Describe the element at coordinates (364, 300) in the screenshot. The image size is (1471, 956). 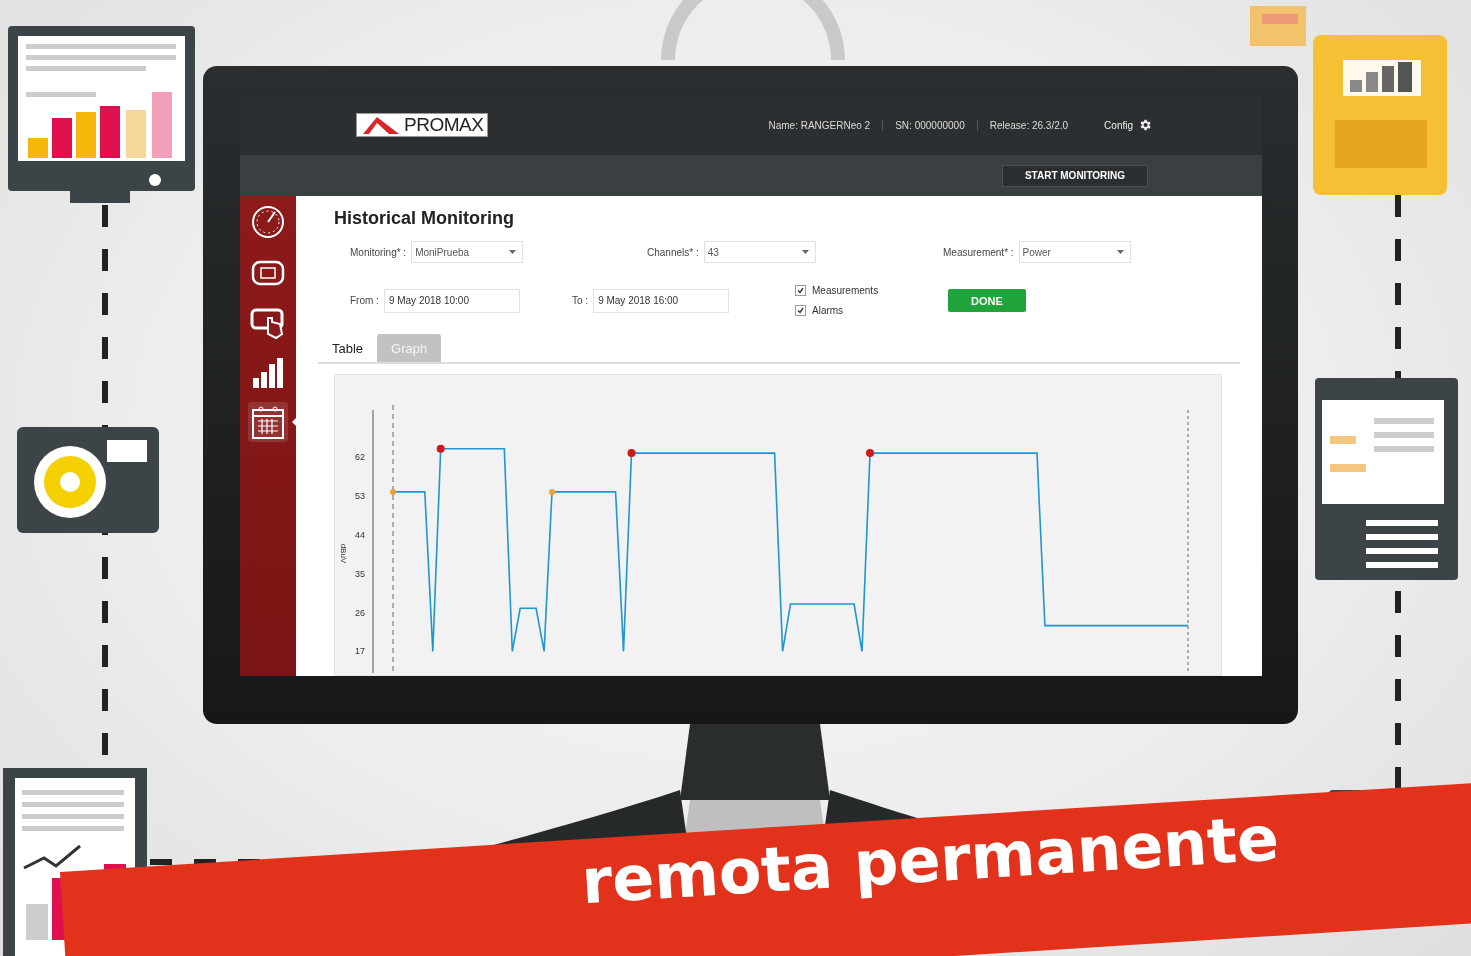
I see `field-label: From :` at that location.